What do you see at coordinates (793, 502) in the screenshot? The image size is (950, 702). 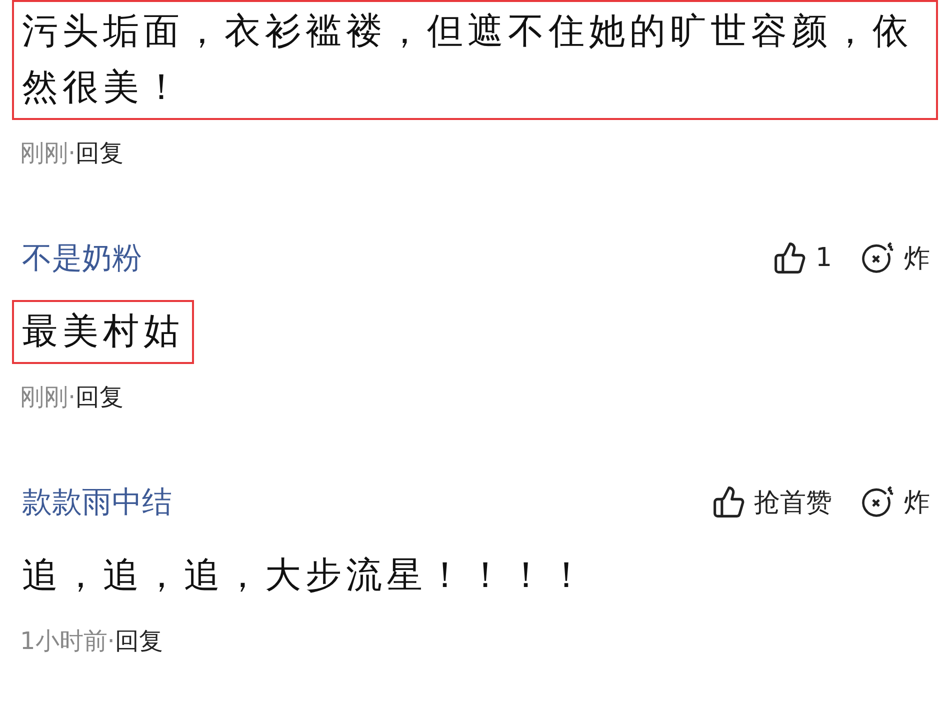 I see `like-count: 抢首赞` at bounding box center [793, 502].